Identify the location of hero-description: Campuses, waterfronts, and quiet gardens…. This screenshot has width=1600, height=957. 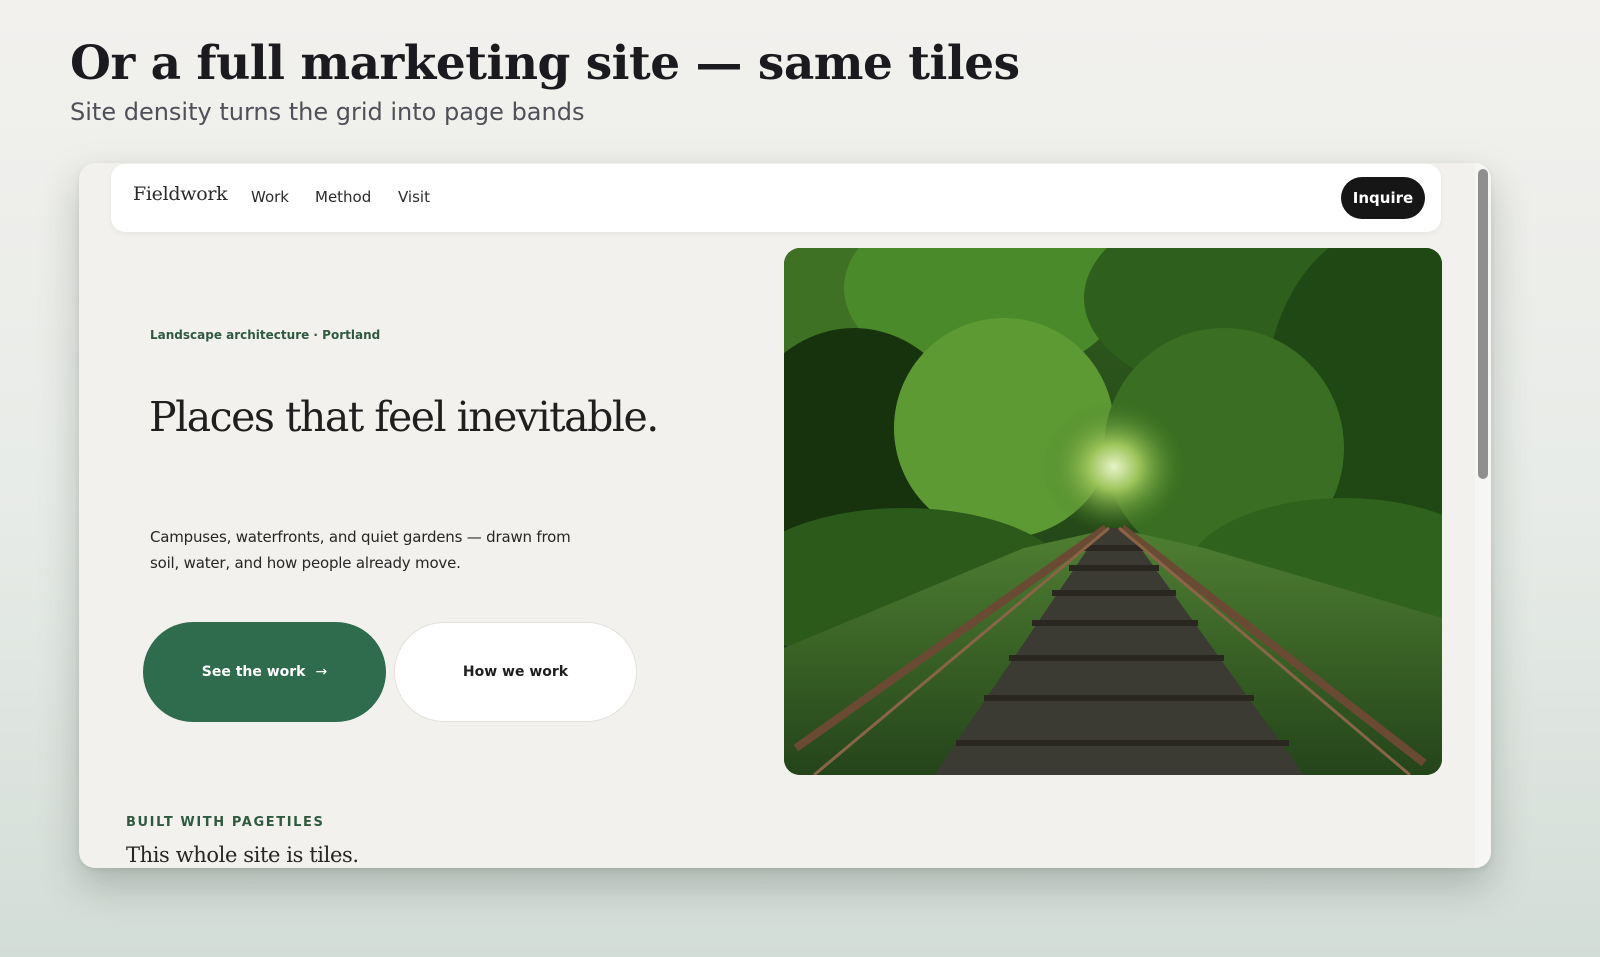
(360, 550).